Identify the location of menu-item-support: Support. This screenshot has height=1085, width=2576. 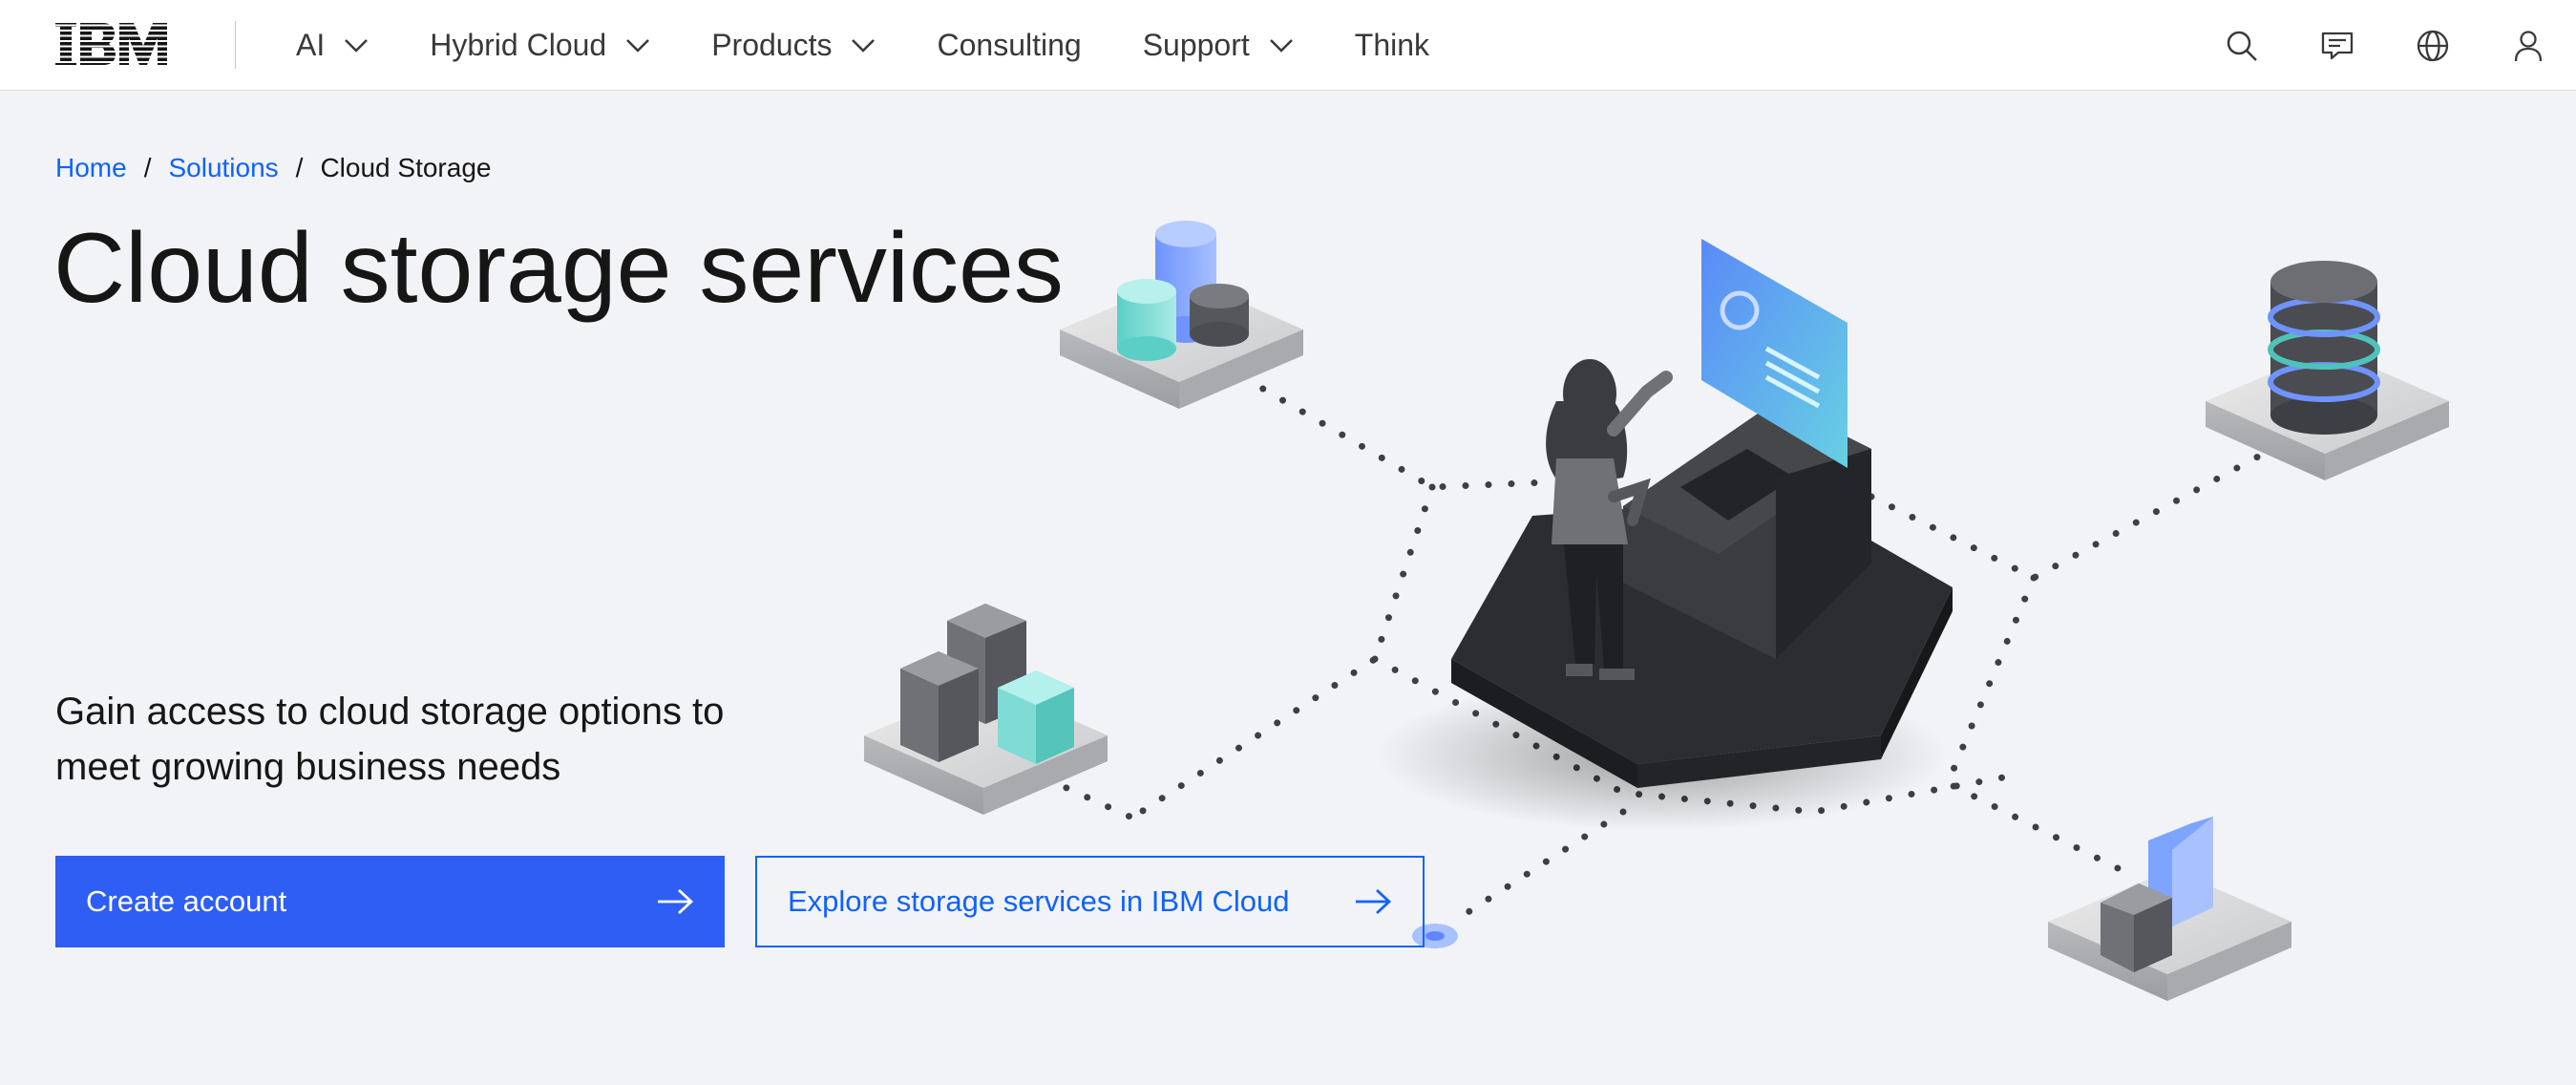
(1218, 45).